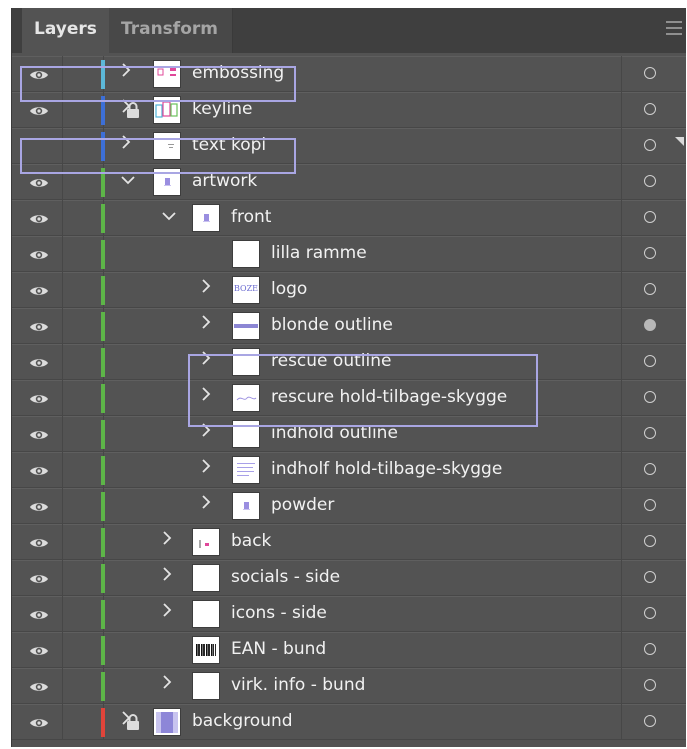 The height and width of the screenshot is (749, 687). What do you see at coordinates (349, 614) in the screenshot?
I see `layer-row: icons - side` at bounding box center [349, 614].